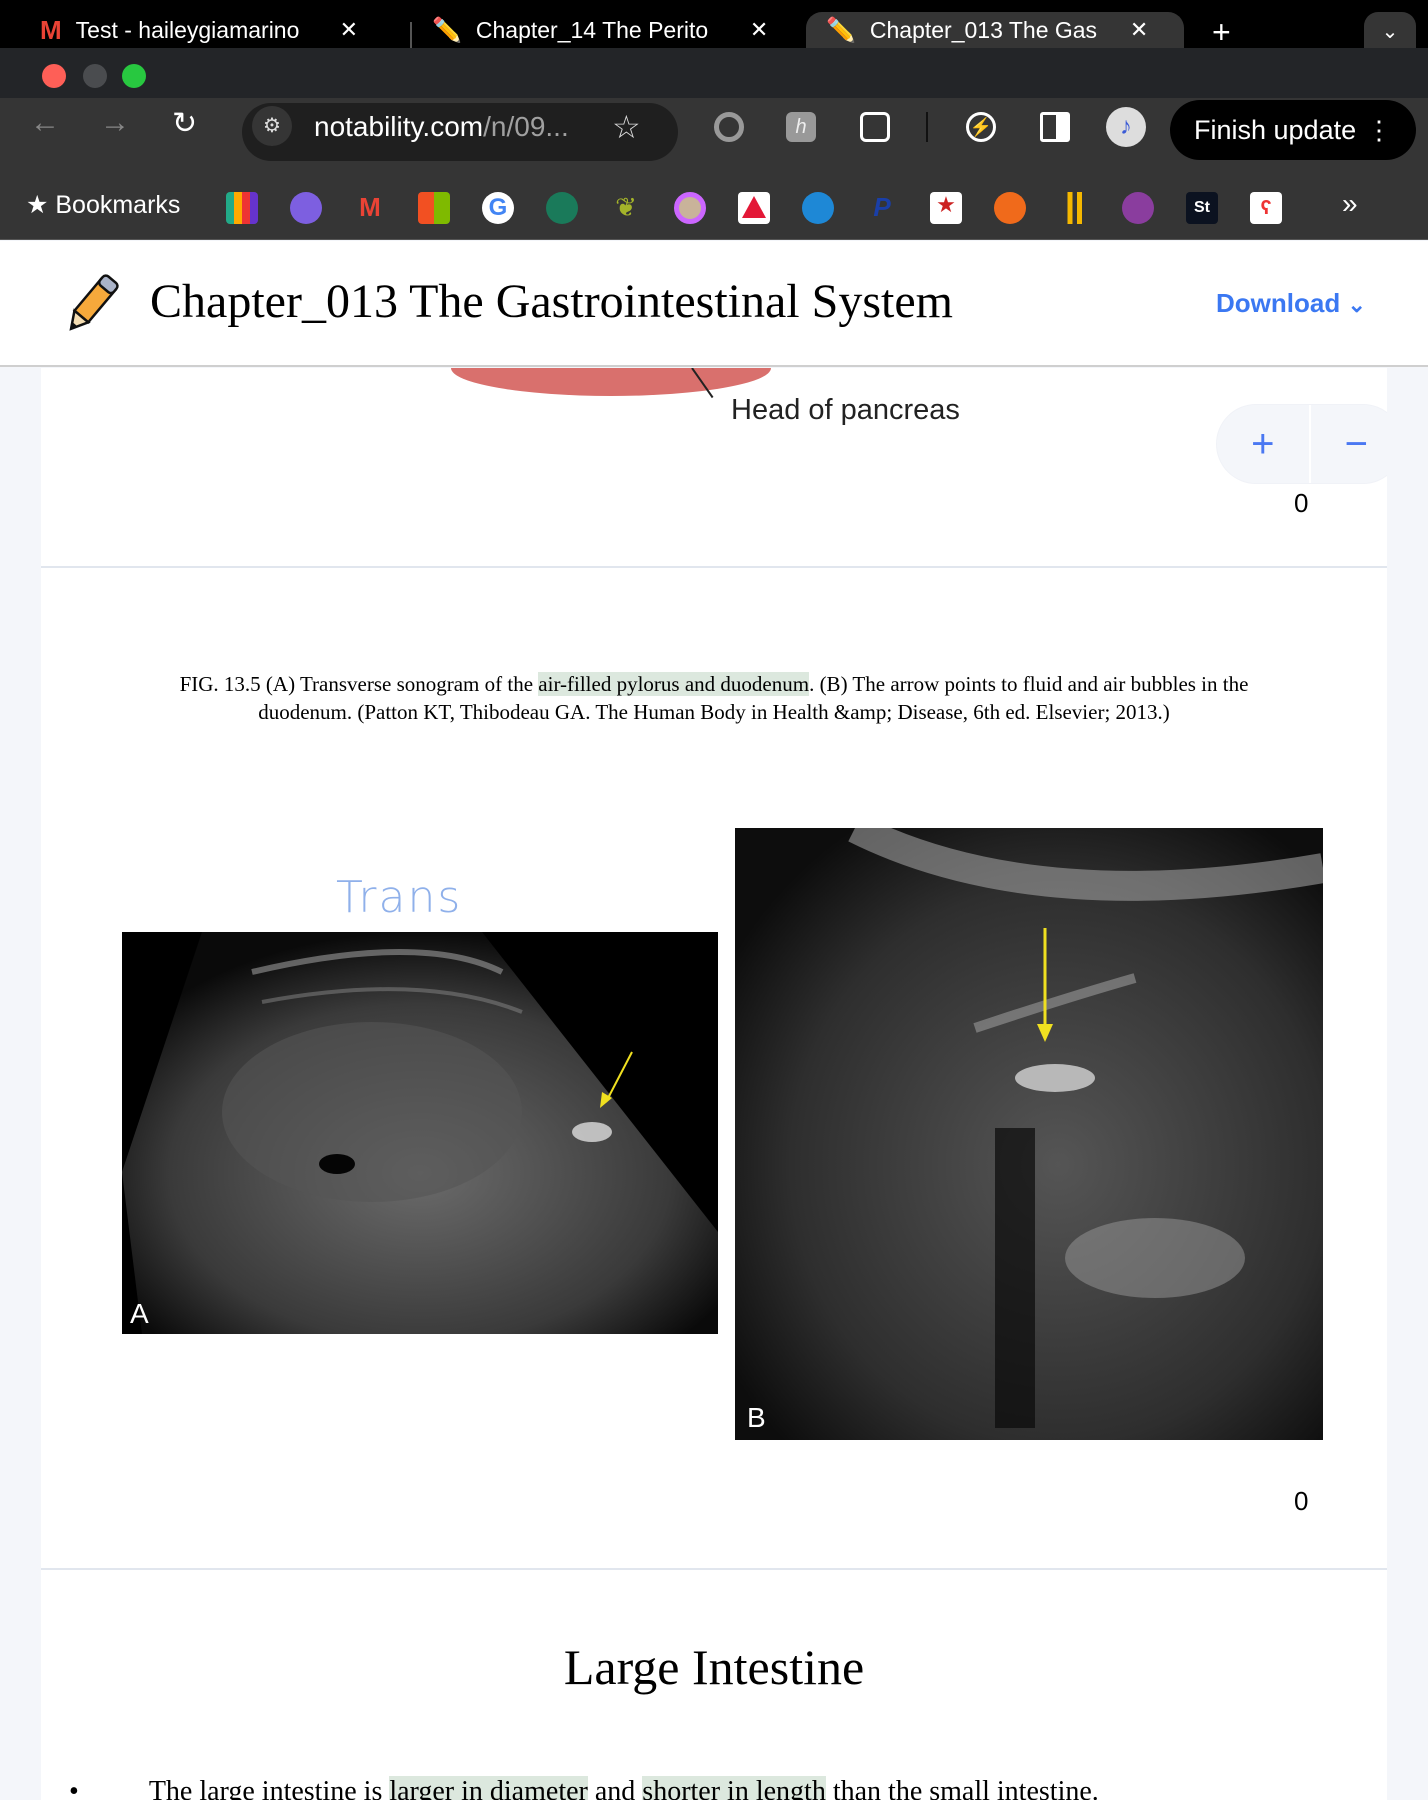 Image resolution: width=1428 pixels, height=1800 pixels. What do you see at coordinates (1055, 127) in the screenshot?
I see `side-panel-icon` at bounding box center [1055, 127].